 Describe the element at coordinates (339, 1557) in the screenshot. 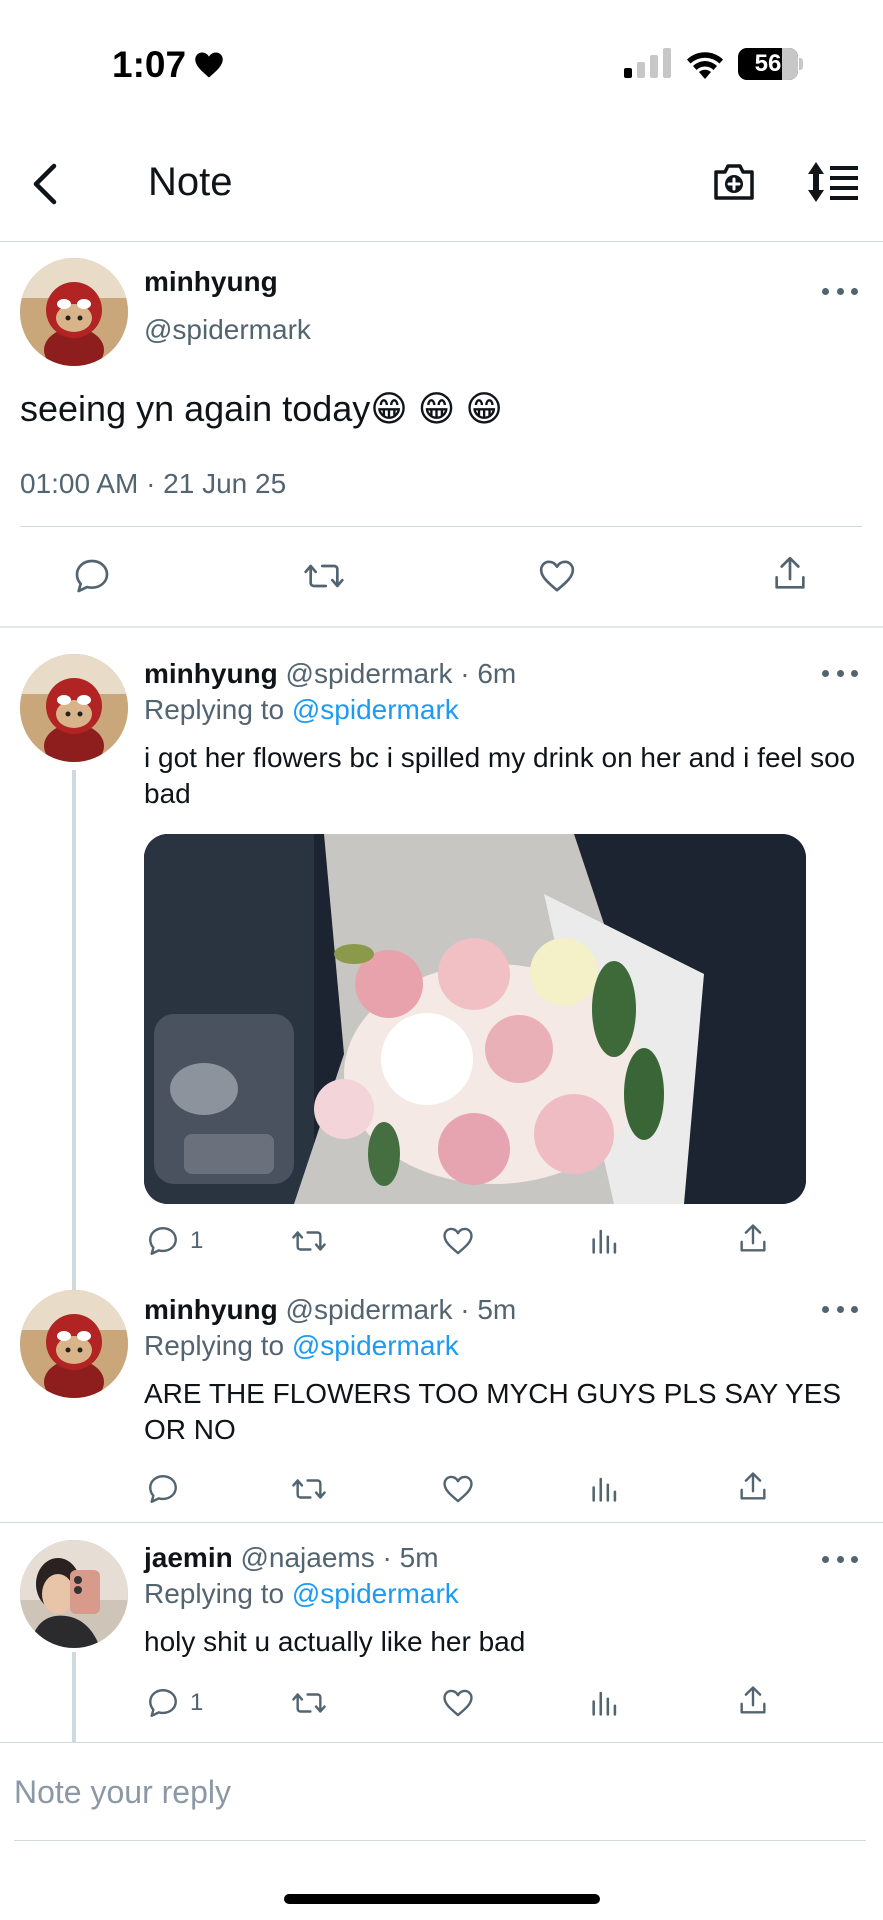

I see `author-meta: @najaems · 5m` at that location.